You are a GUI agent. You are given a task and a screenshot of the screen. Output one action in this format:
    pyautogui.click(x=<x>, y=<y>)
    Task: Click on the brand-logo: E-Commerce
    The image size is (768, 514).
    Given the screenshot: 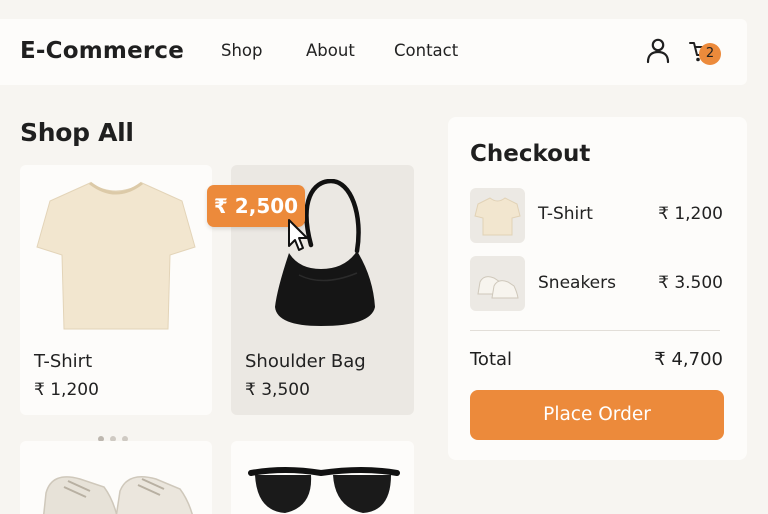 What is the action you would take?
    pyautogui.click(x=102, y=51)
    